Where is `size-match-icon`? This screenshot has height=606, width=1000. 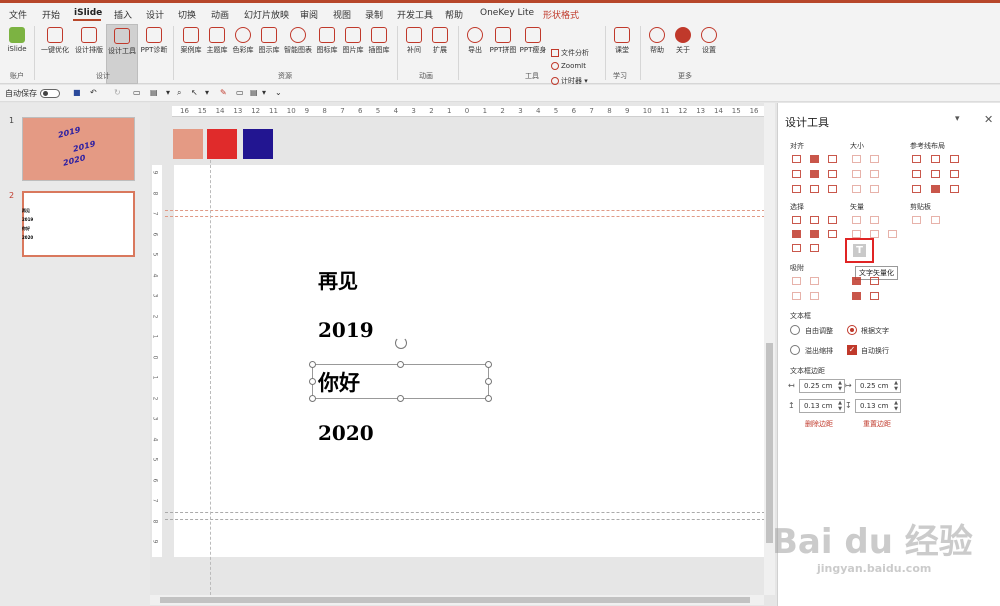
size-match-icon is located at coordinates (874, 174).